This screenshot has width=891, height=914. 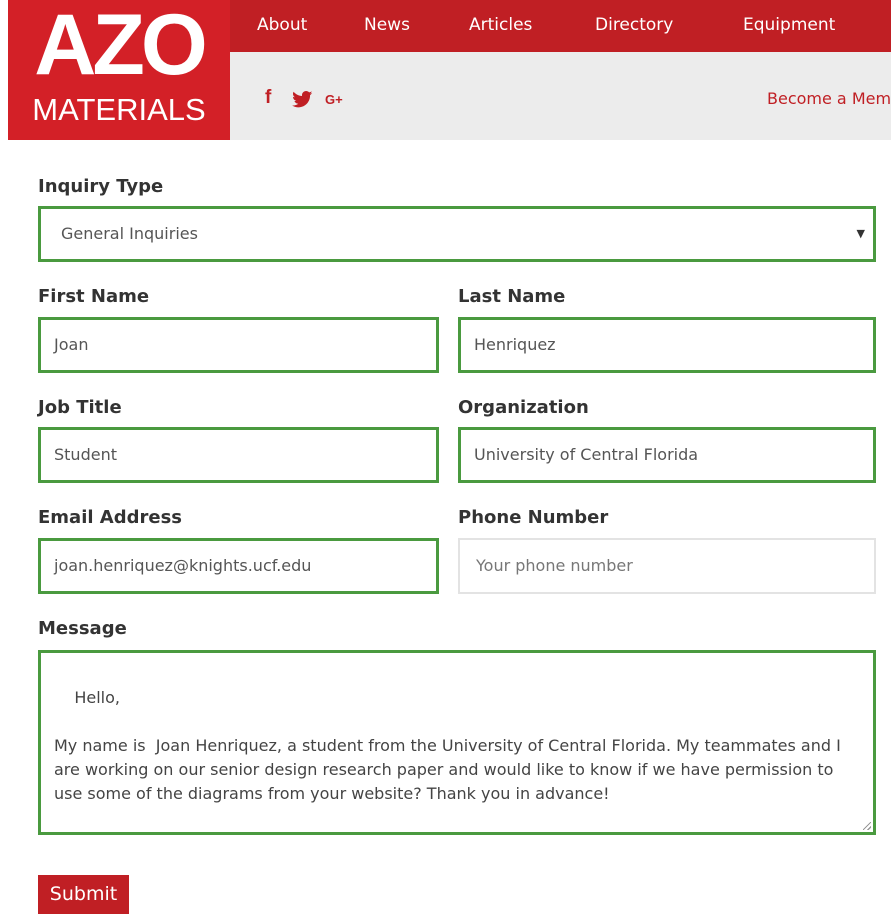 What do you see at coordinates (94, 296) in the screenshot?
I see `first-name-label: First Name` at bounding box center [94, 296].